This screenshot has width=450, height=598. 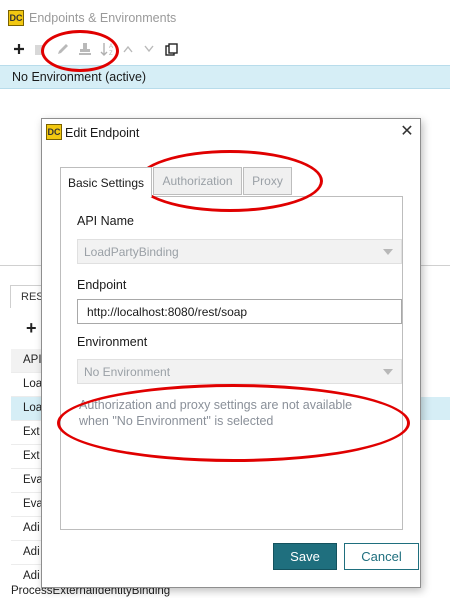 I want to click on delete-button, so click(x=39, y=49).